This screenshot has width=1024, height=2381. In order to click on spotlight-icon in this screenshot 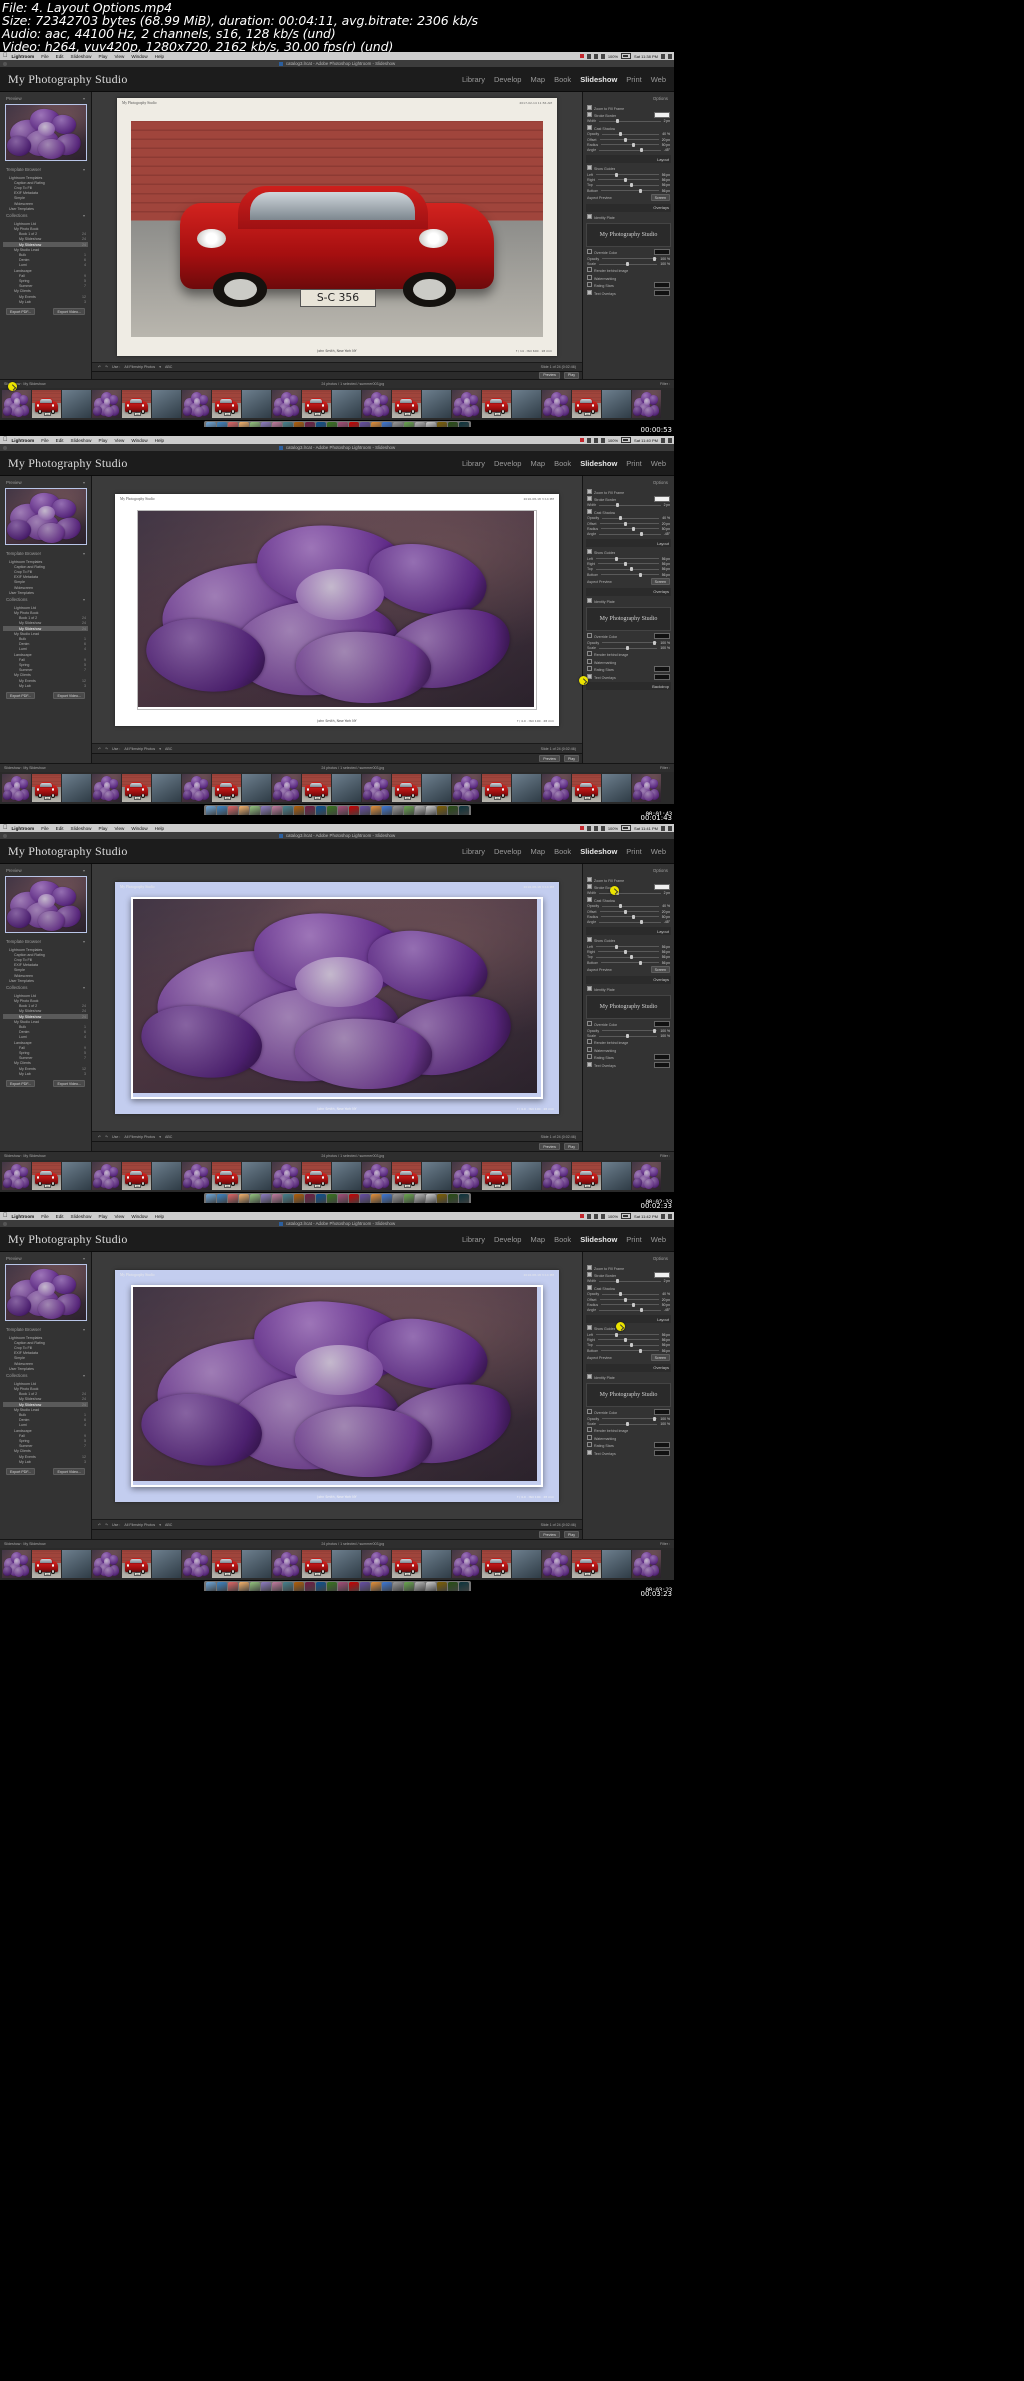, I will do `click(663, 440)`.